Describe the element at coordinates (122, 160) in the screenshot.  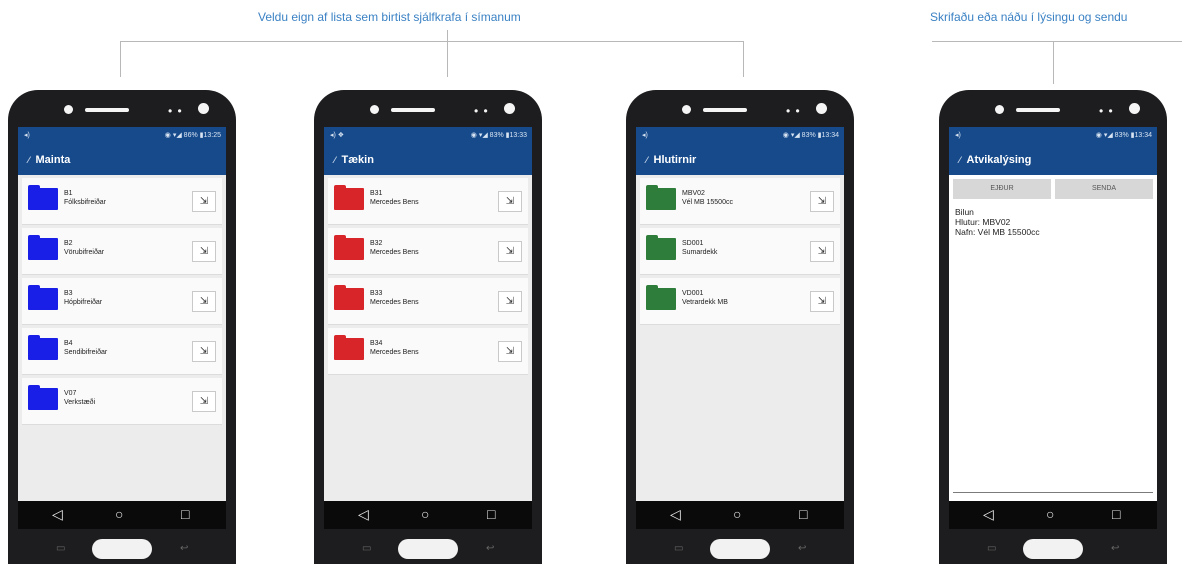
I see `app-bar: ⁄ Mainta` at that location.